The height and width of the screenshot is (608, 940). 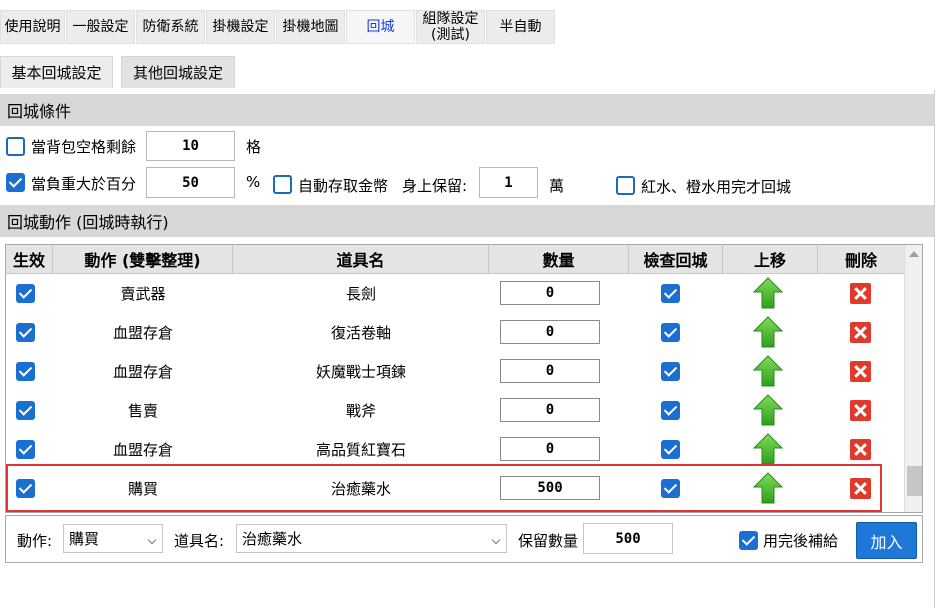 What do you see at coordinates (15, 146) in the screenshot?
I see `bag-space-checkbox` at bounding box center [15, 146].